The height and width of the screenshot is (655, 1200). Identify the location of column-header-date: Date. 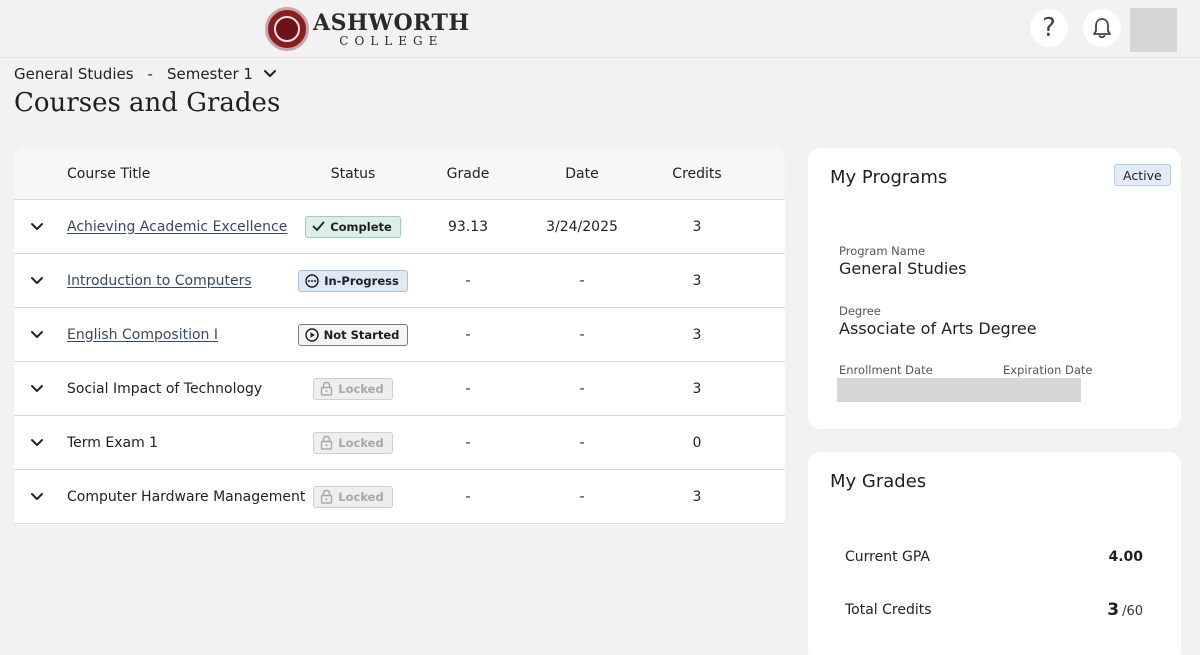
(582, 173).